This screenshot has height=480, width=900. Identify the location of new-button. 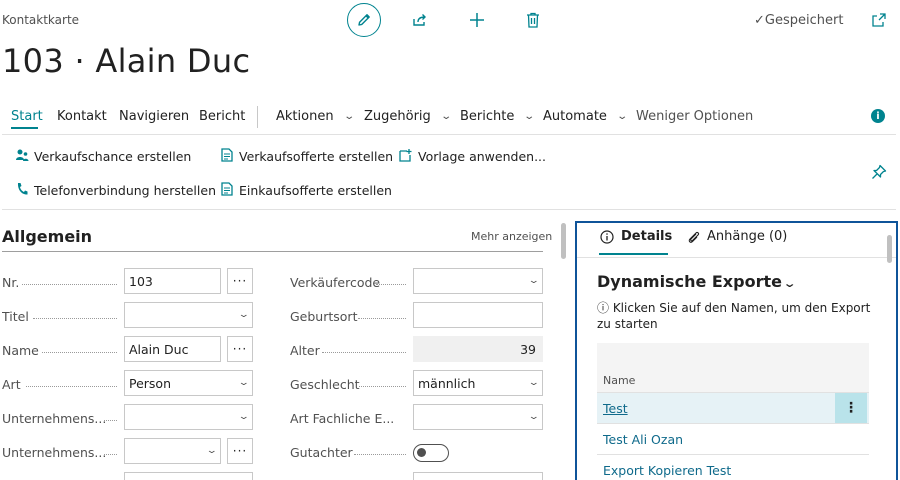
(477, 20).